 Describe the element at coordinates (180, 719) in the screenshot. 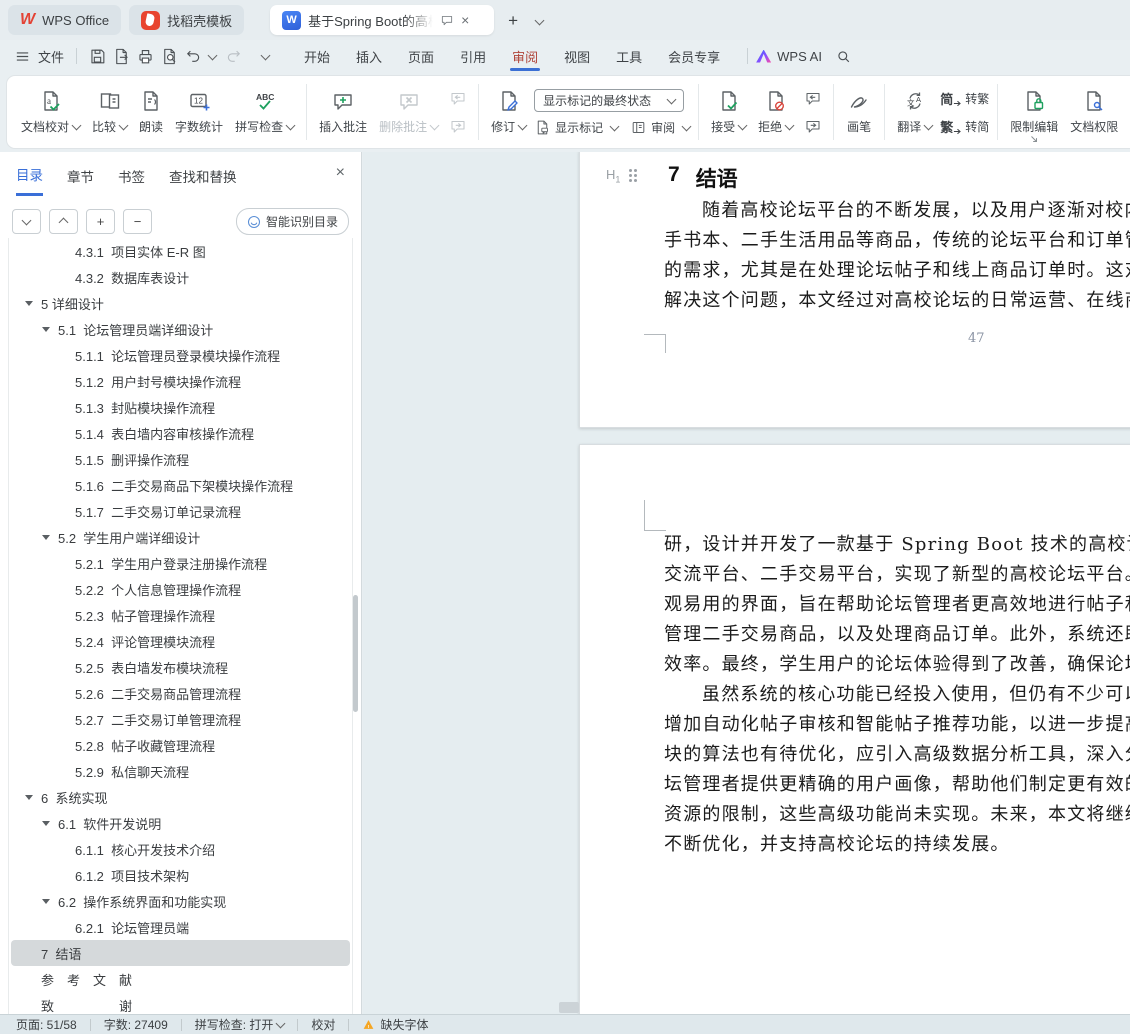

I see `toc-item: 5.2.7 二手交易订单管理流程` at that location.